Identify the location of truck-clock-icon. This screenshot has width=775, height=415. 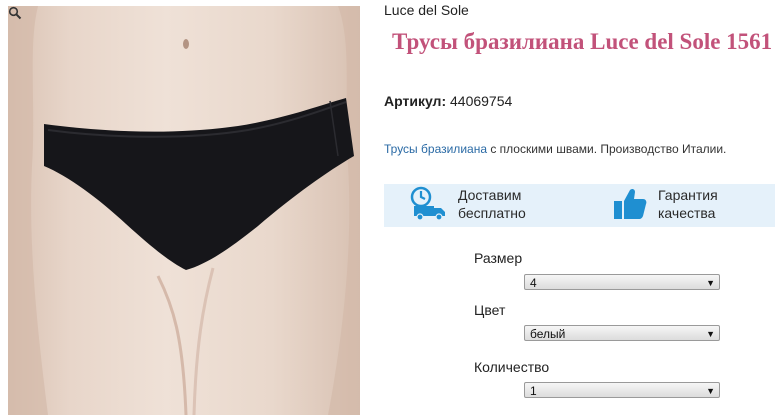
(427, 203).